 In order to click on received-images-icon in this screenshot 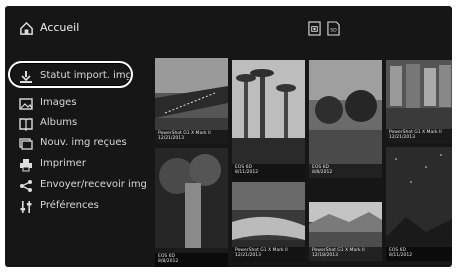, I will do `click(26, 144)`.